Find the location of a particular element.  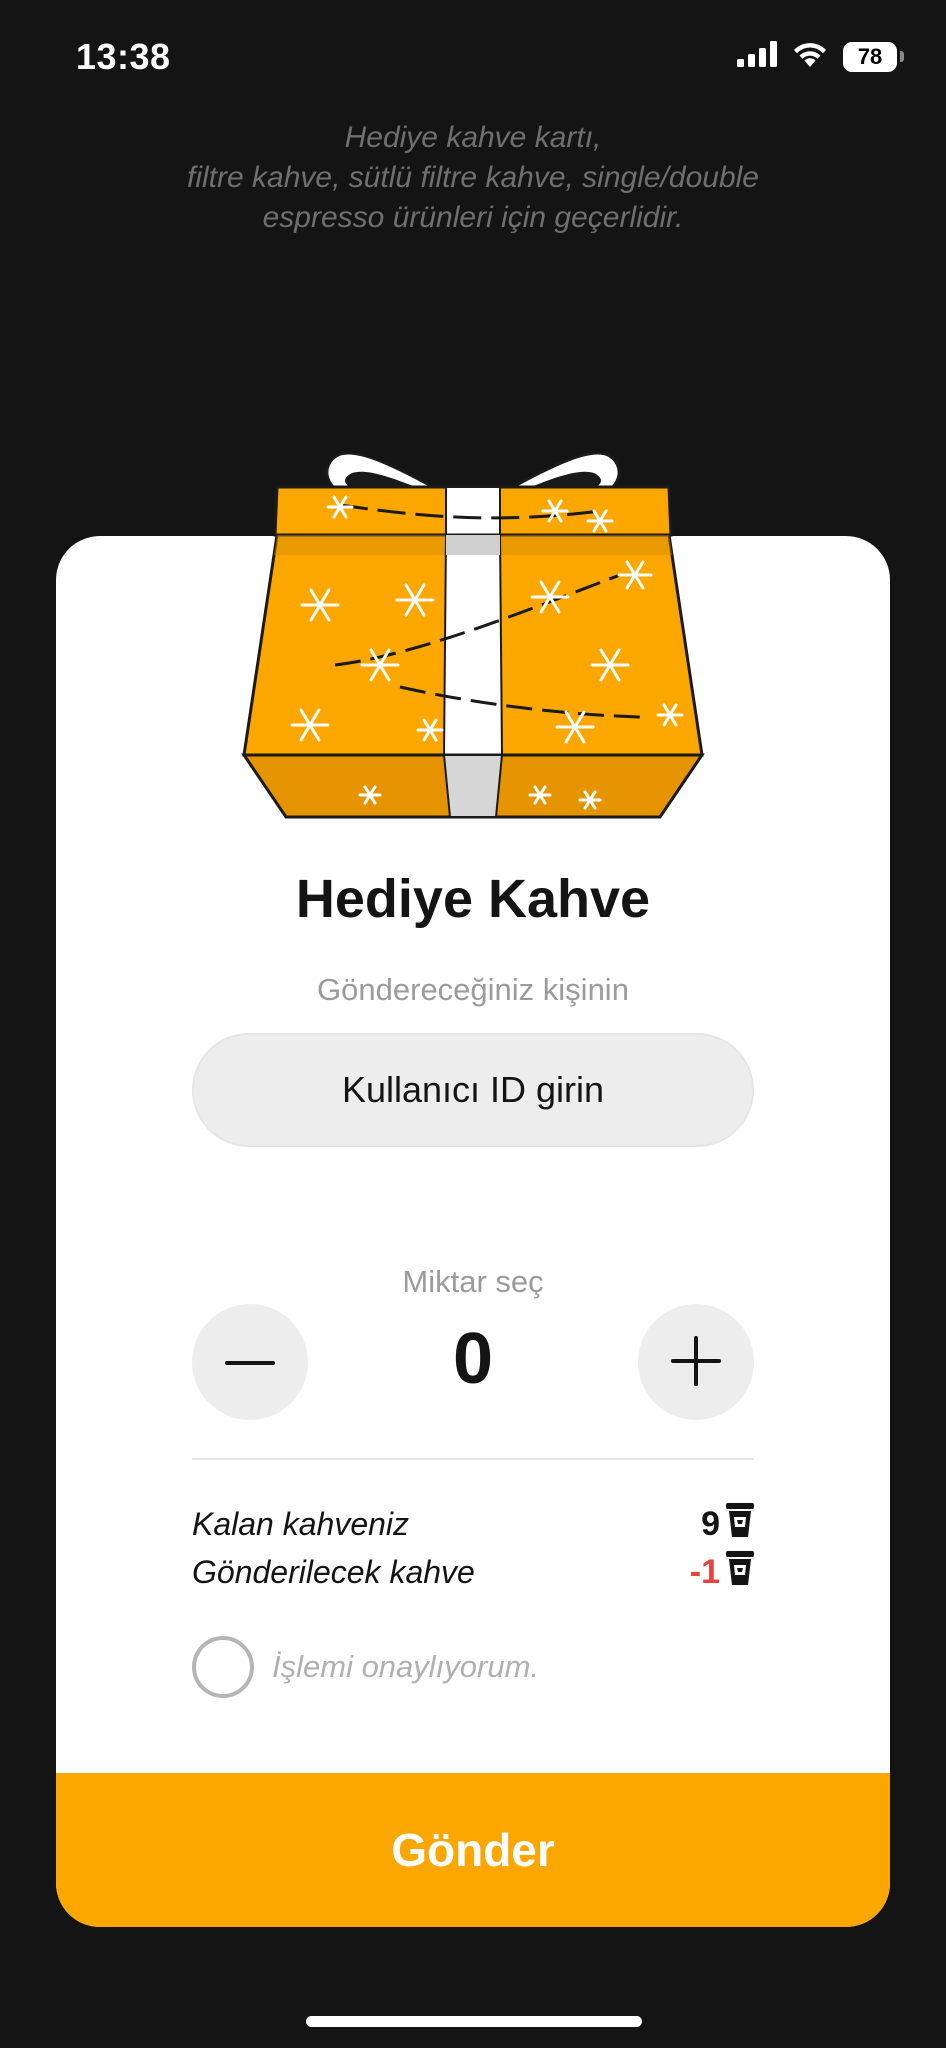

send-coffee-value: -1 is located at coordinates (704, 1571).